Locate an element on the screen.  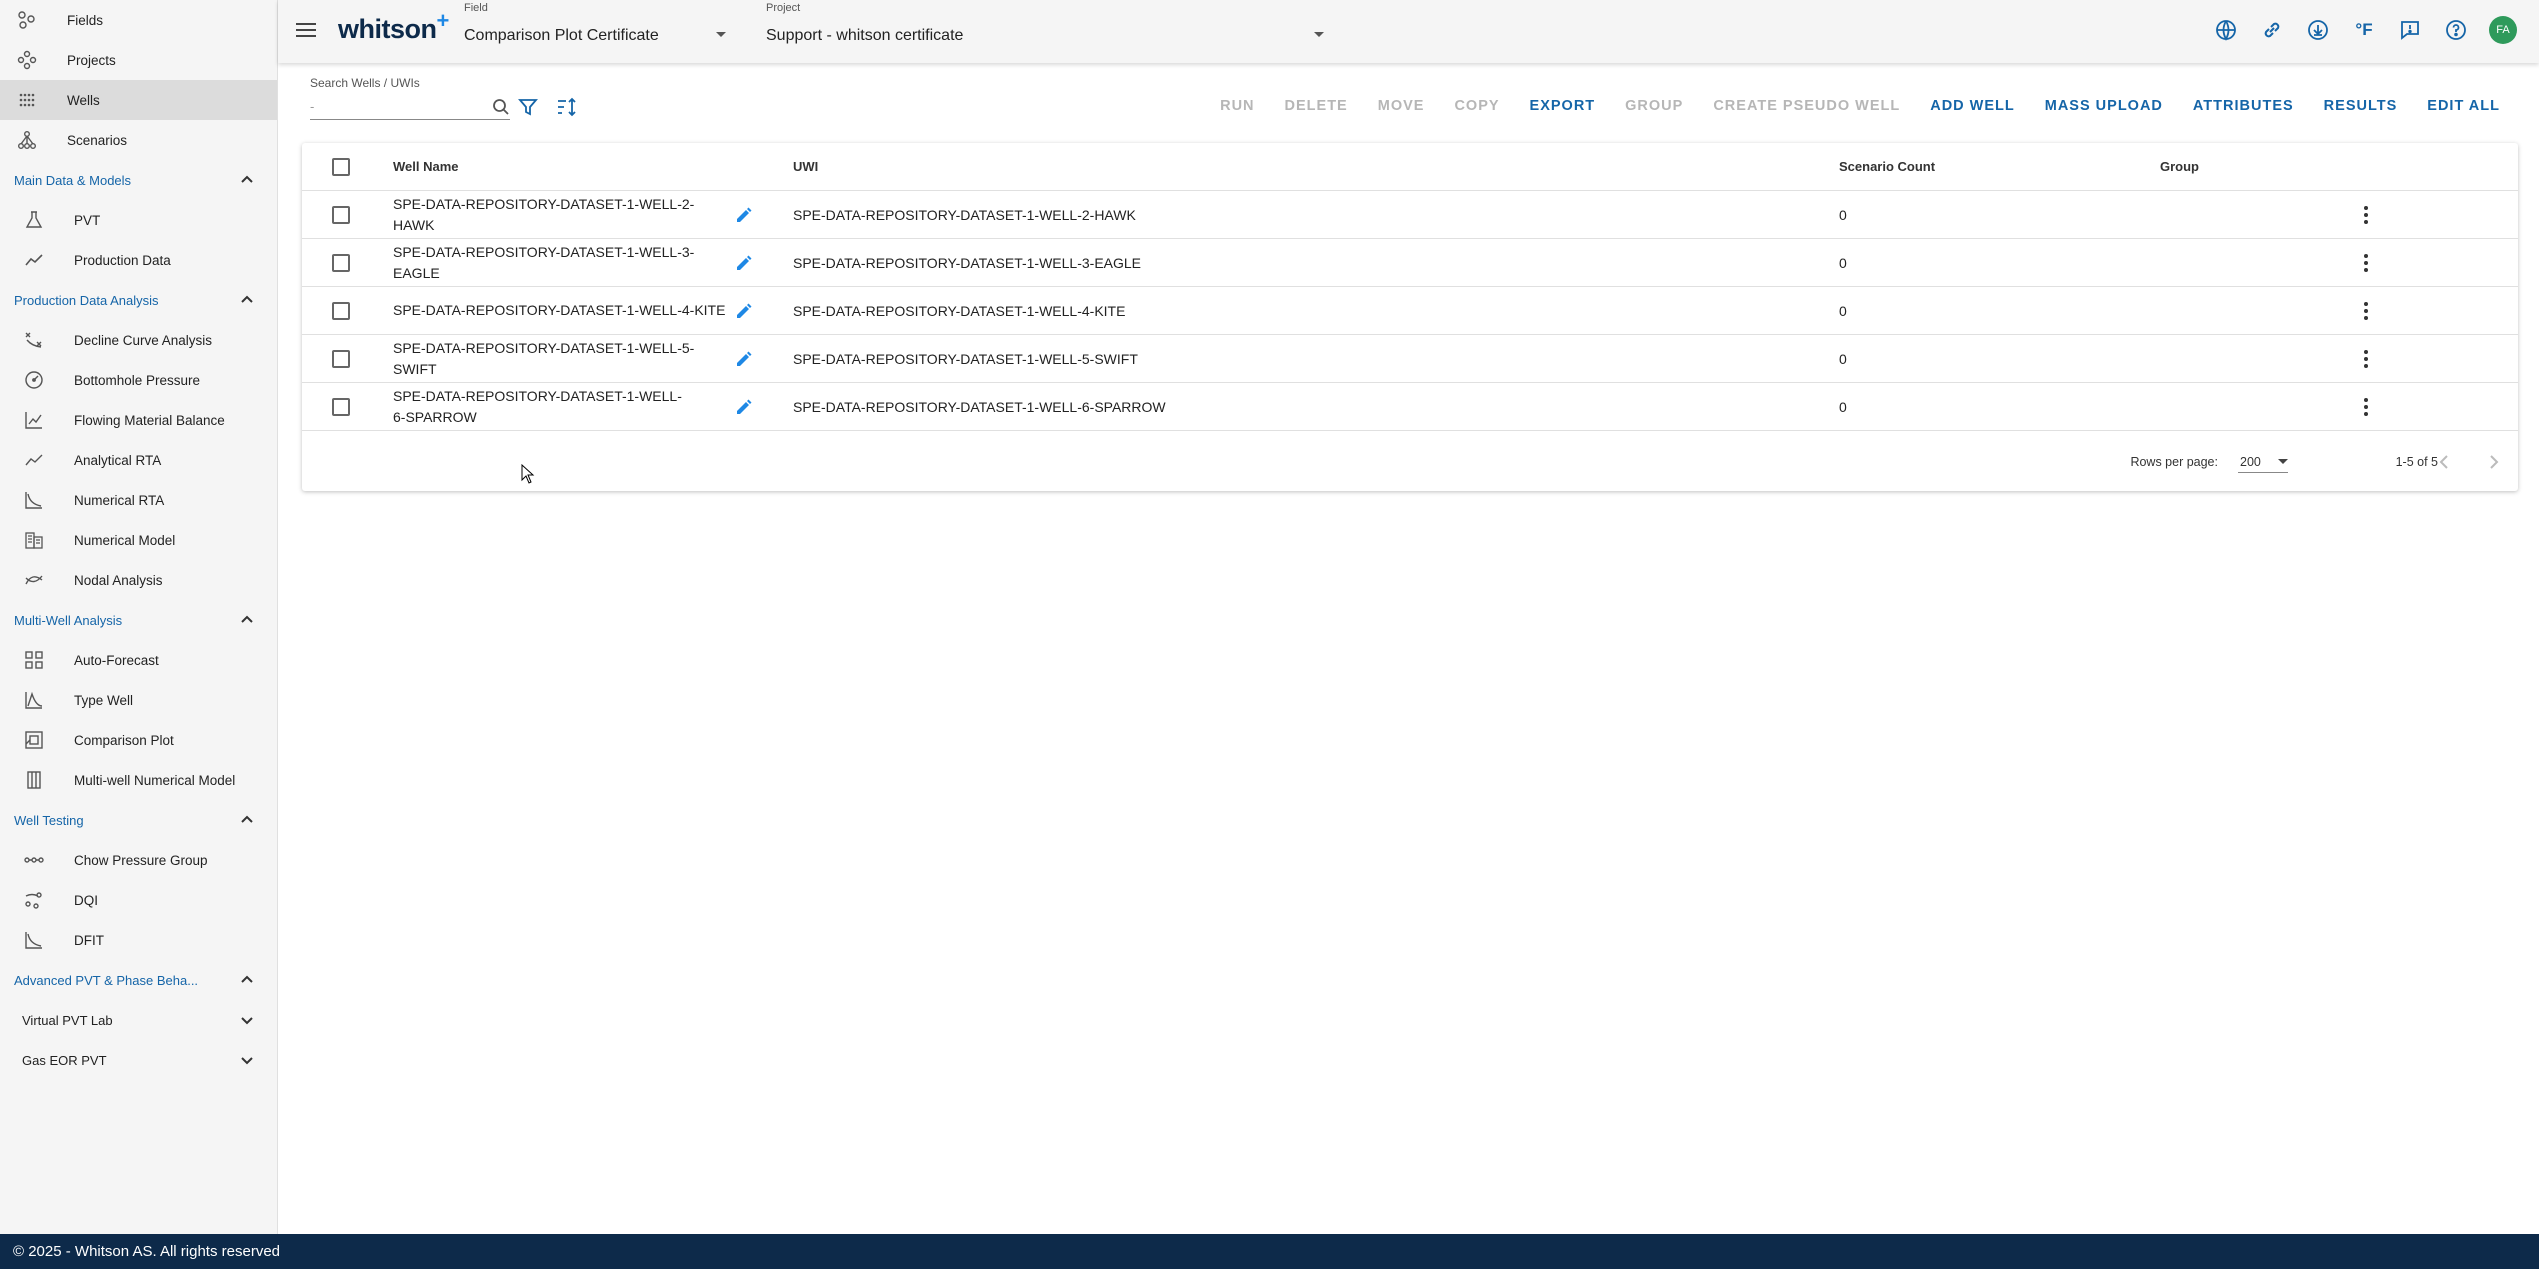
globe-icon is located at coordinates (2226, 30).